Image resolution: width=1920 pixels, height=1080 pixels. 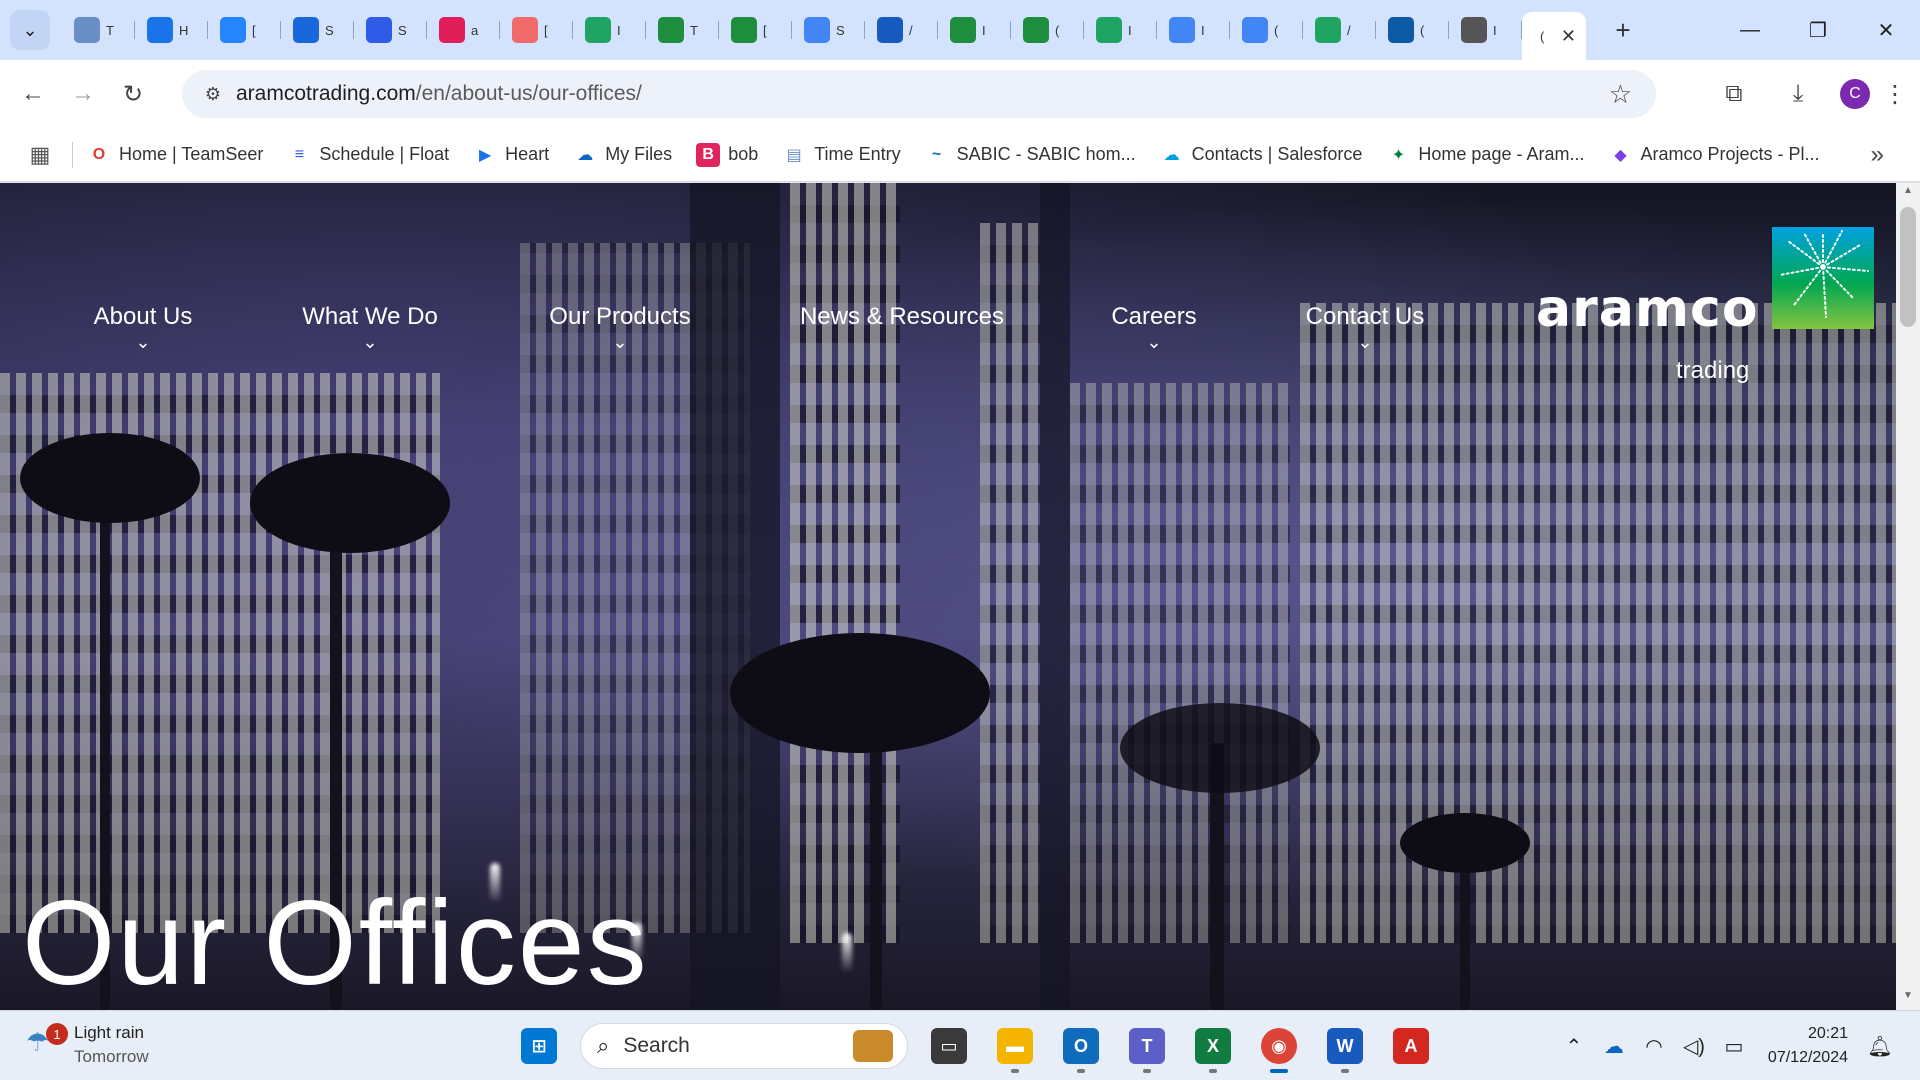 What do you see at coordinates (1620, 94) in the screenshot?
I see `bookmark-star-icon: ☆` at bounding box center [1620, 94].